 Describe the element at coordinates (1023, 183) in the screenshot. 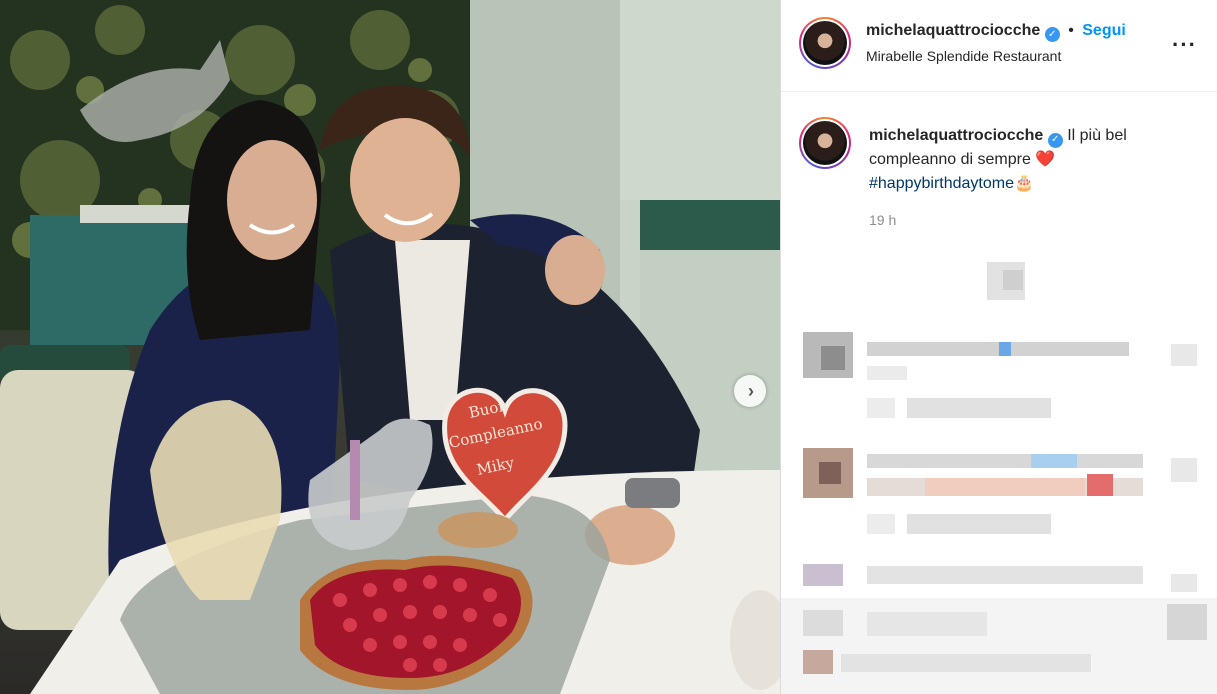

I see `cake-emoji: 🎂` at that location.